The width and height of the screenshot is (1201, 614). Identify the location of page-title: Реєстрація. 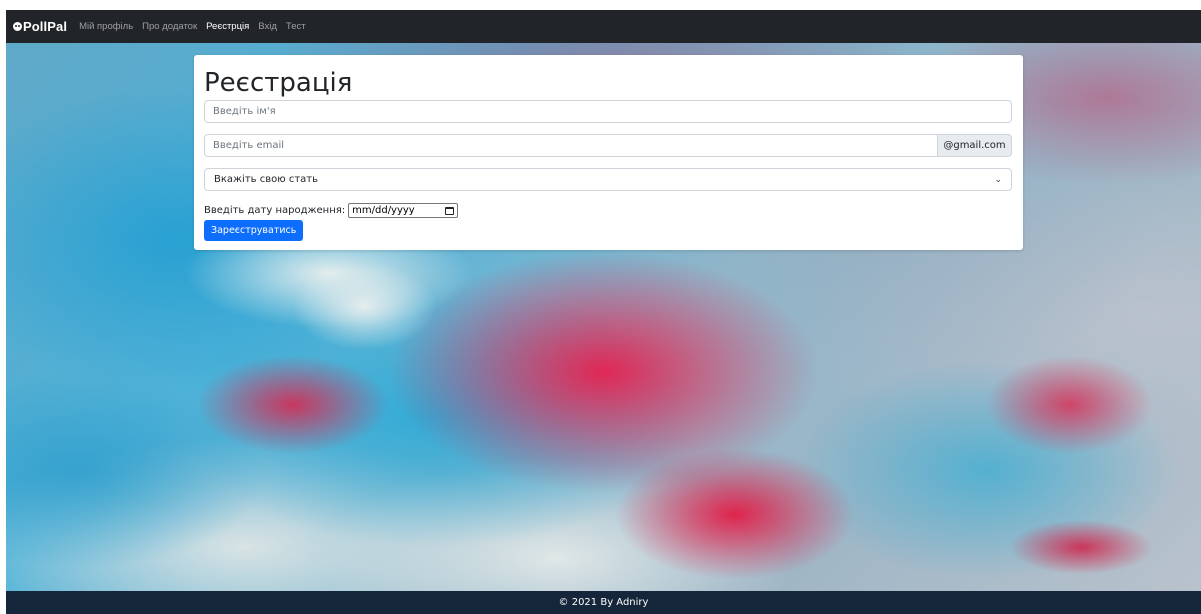
(278, 83).